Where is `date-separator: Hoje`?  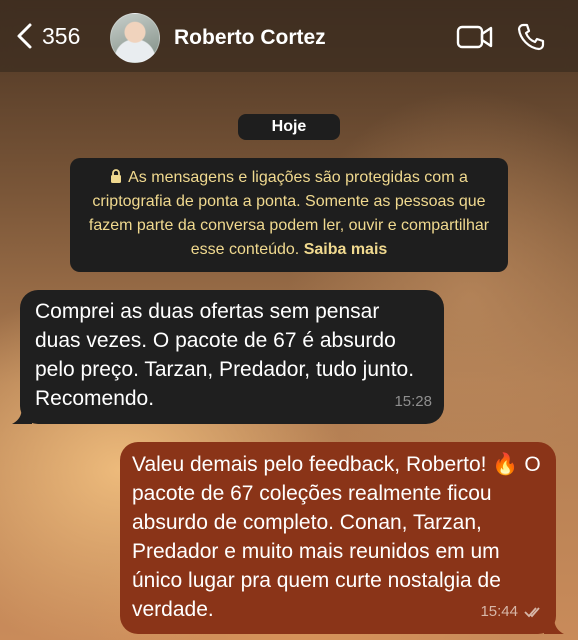 date-separator: Hoje is located at coordinates (289, 127).